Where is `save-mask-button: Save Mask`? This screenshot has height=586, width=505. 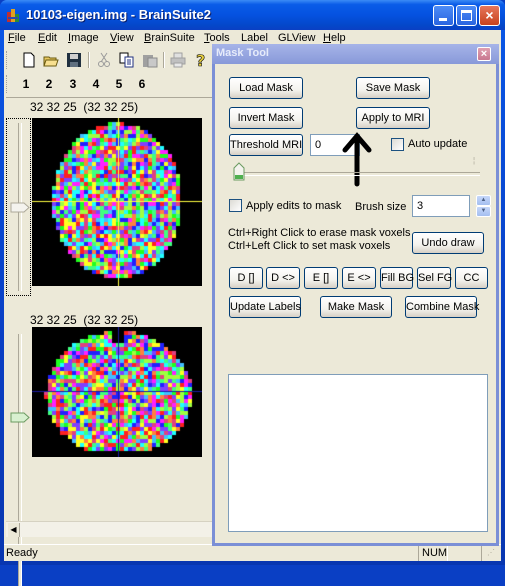
save-mask-button: Save Mask is located at coordinates (393, 88).